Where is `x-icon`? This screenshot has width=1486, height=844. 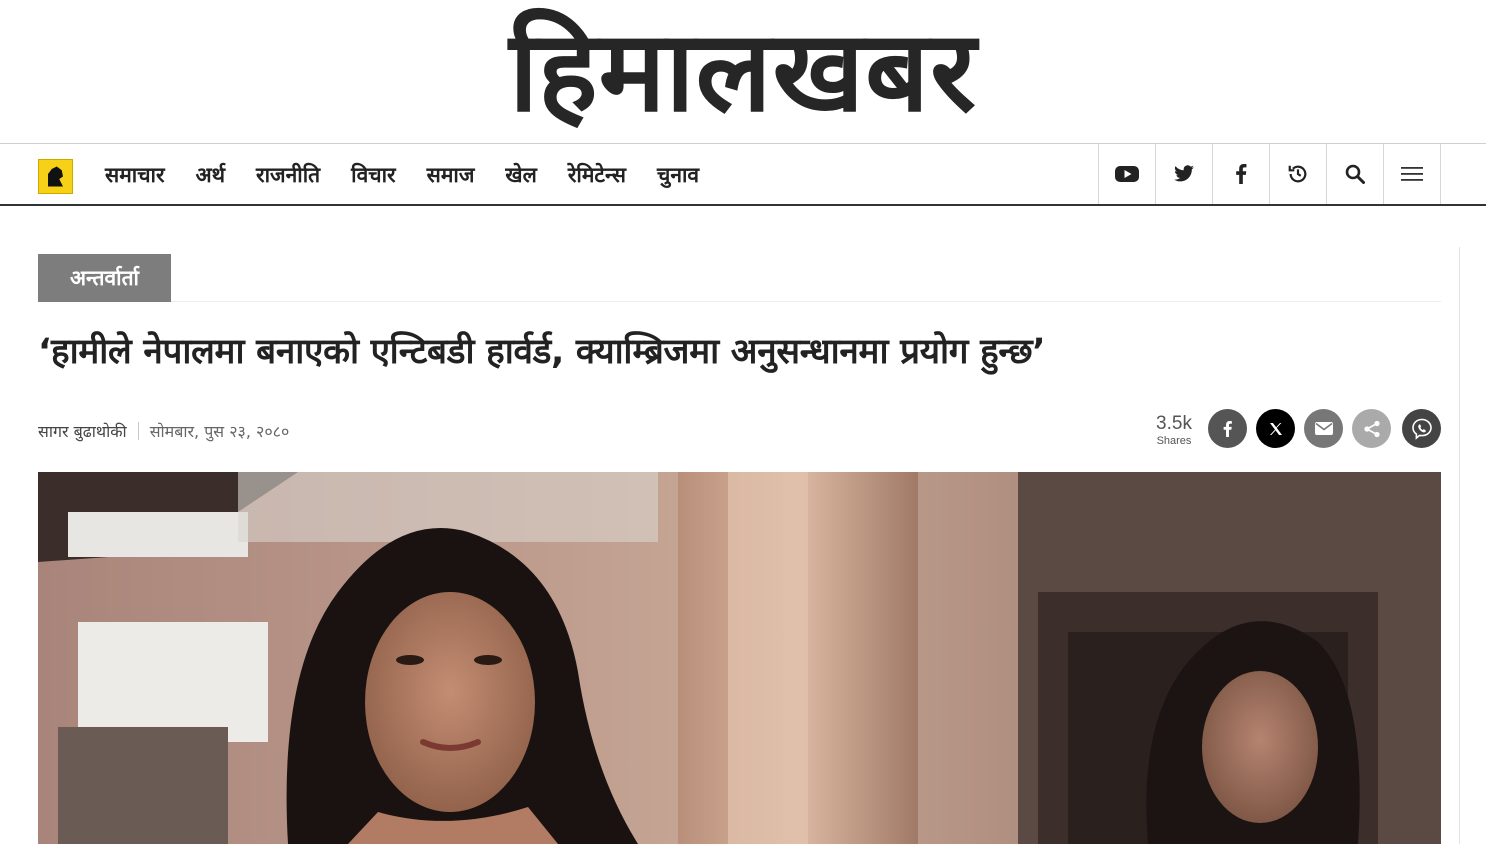 x-icon is located at coordinates (1275, 428).